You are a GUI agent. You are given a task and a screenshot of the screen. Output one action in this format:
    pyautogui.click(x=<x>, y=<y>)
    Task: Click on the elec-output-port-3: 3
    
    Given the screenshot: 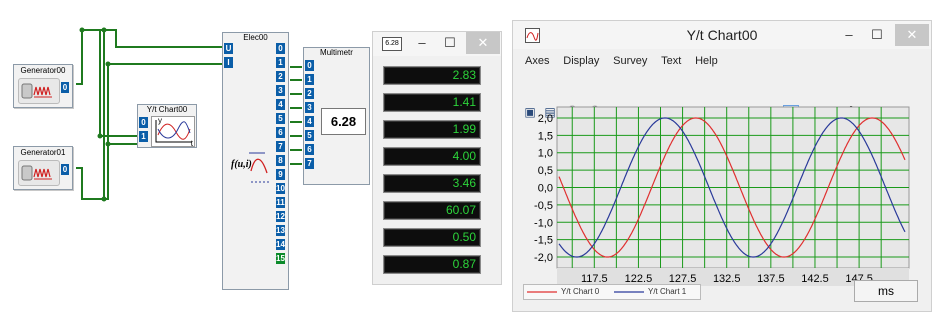 What is the action you would take?
    pyautogui.click(x=280, y=90)
    